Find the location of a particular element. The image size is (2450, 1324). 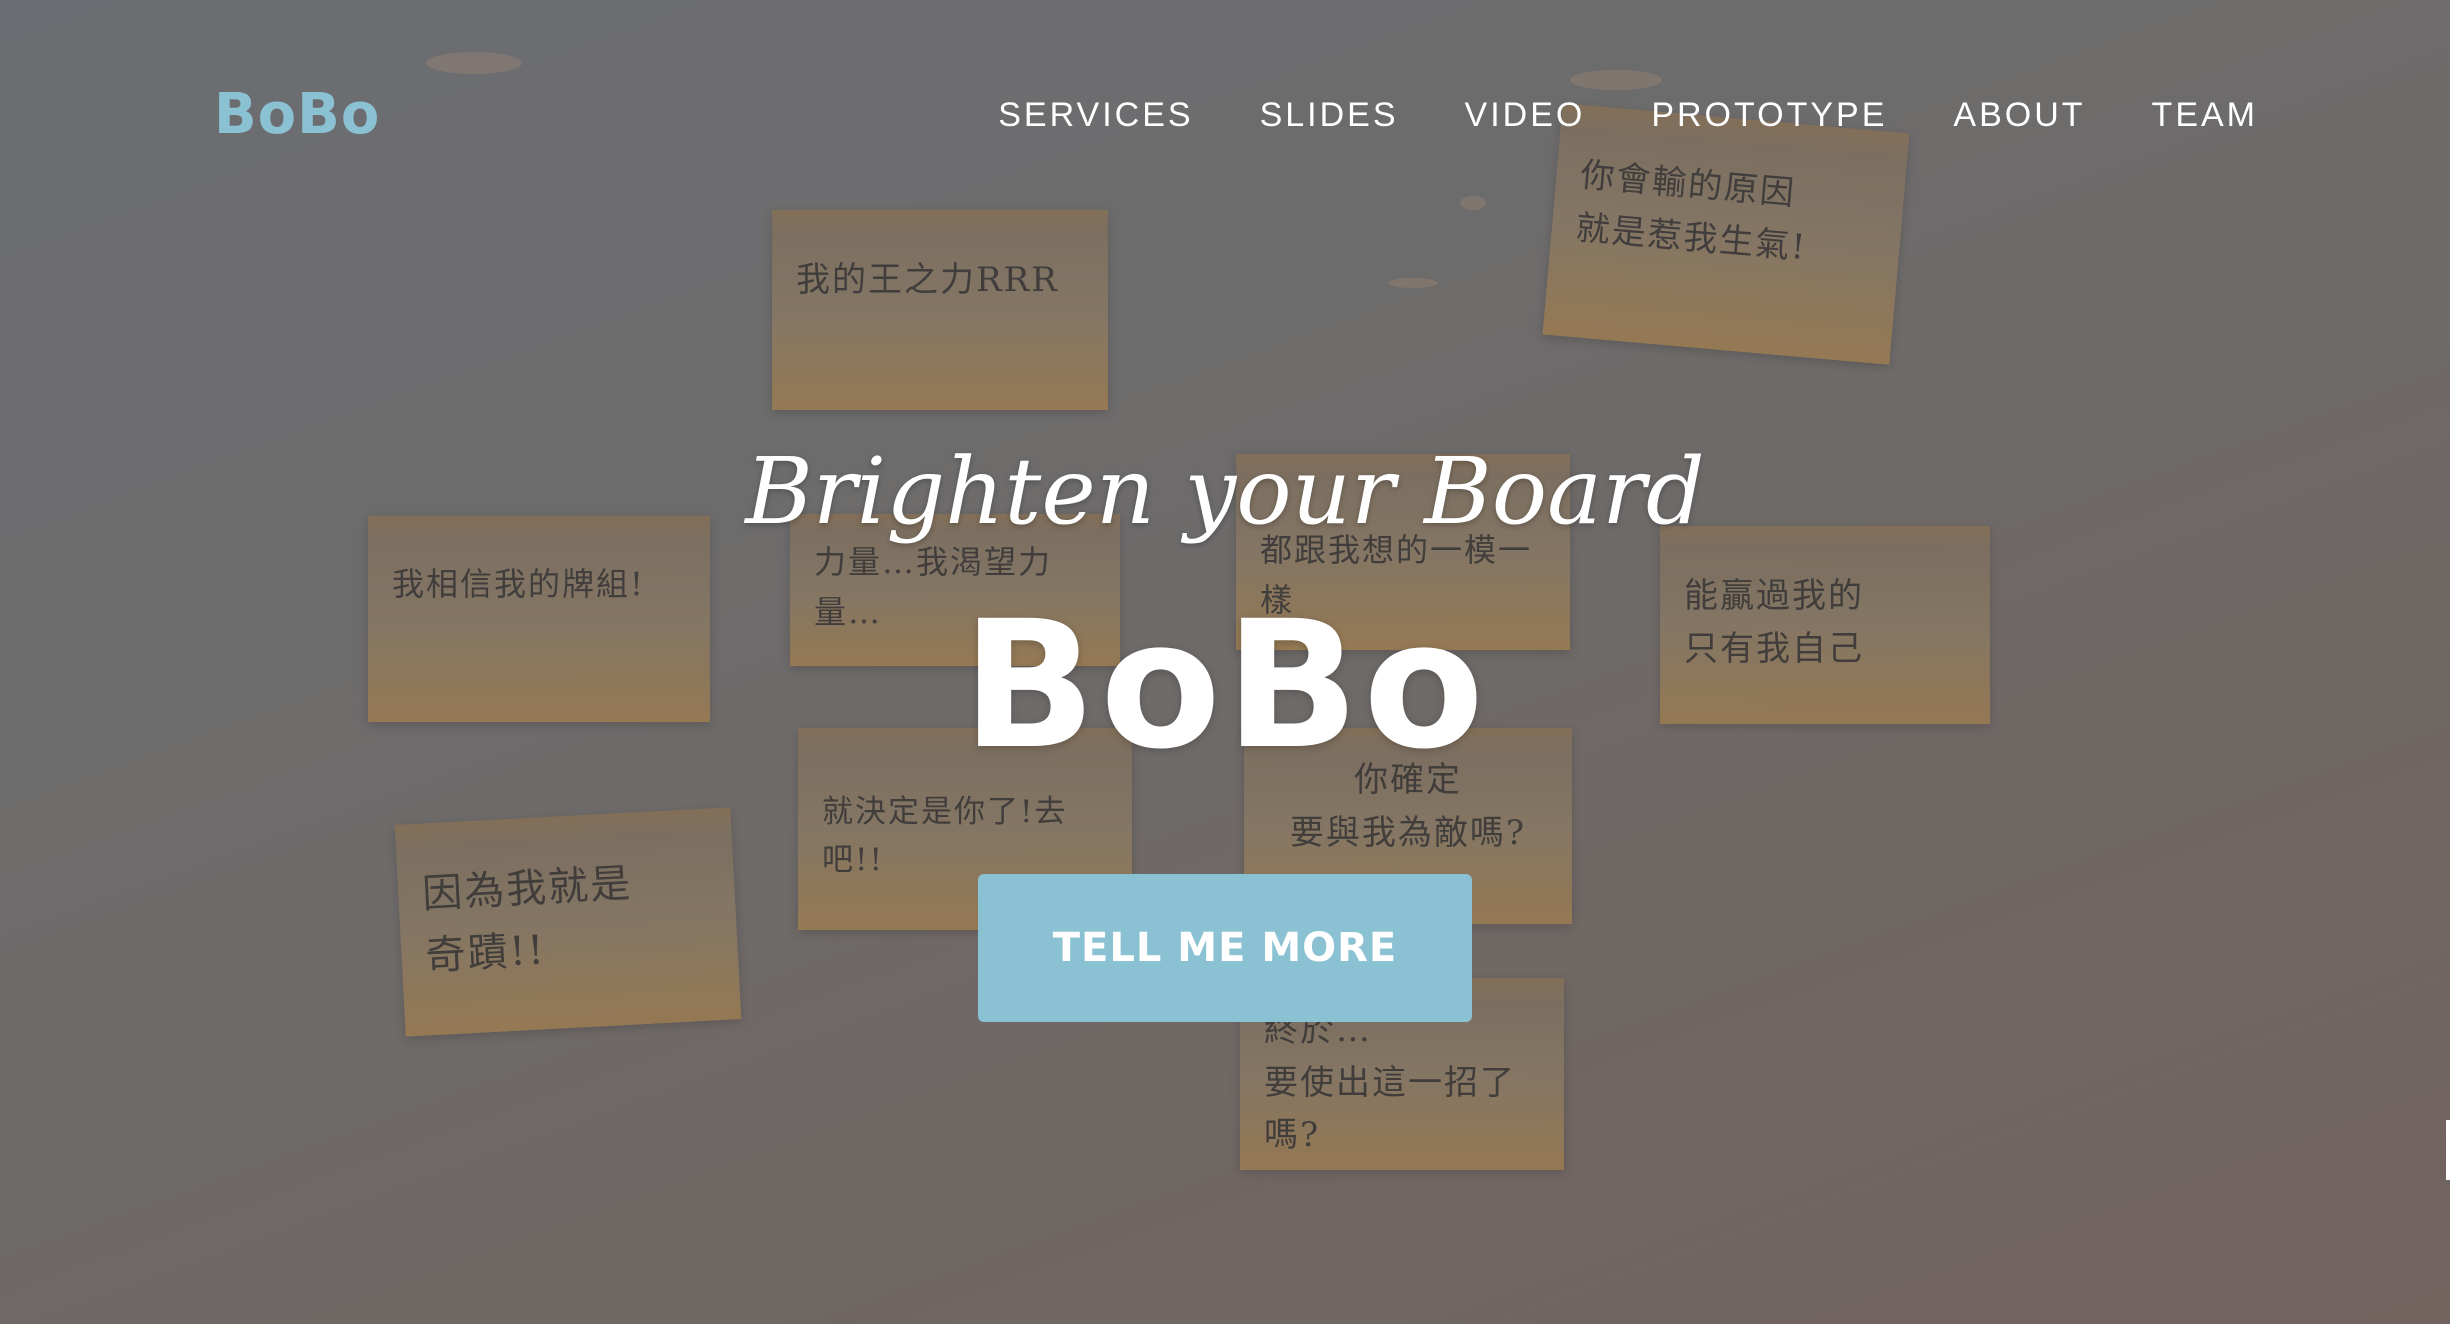

nav-link-slides: SLIDES is located at coordinates (1329, 115).